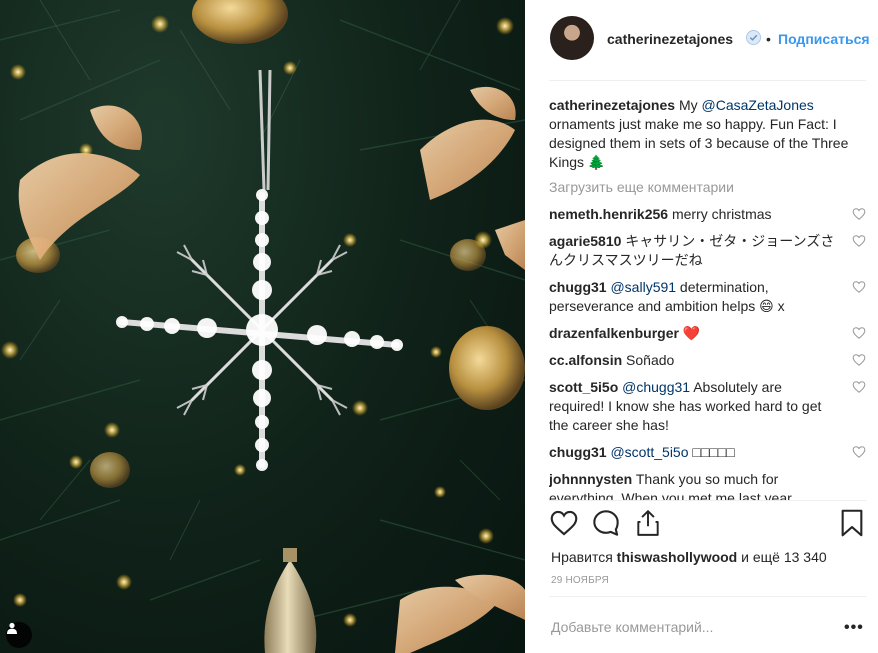  I want to click on avatar, so click(572, 38).